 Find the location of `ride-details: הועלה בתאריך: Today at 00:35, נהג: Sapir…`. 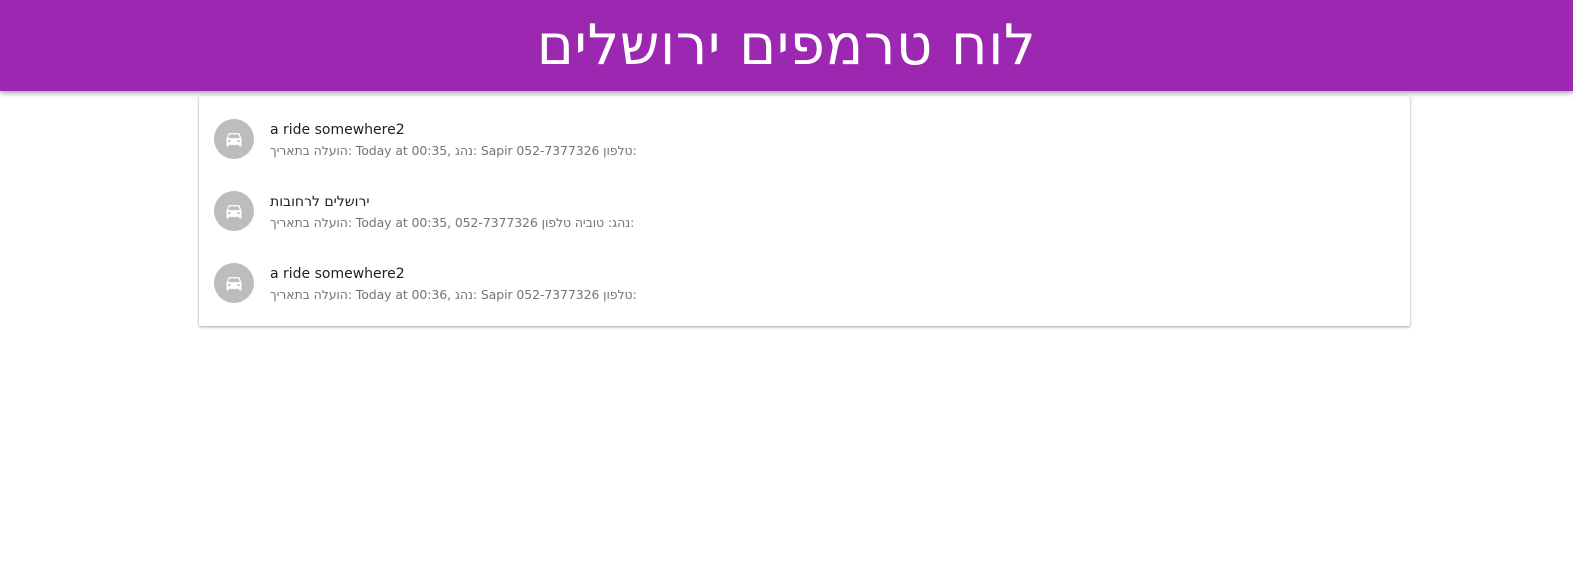

ride-details: הועלה בתאריך: Today at 00:35, נהג: Sapir… is located at coordinates (453, 150).